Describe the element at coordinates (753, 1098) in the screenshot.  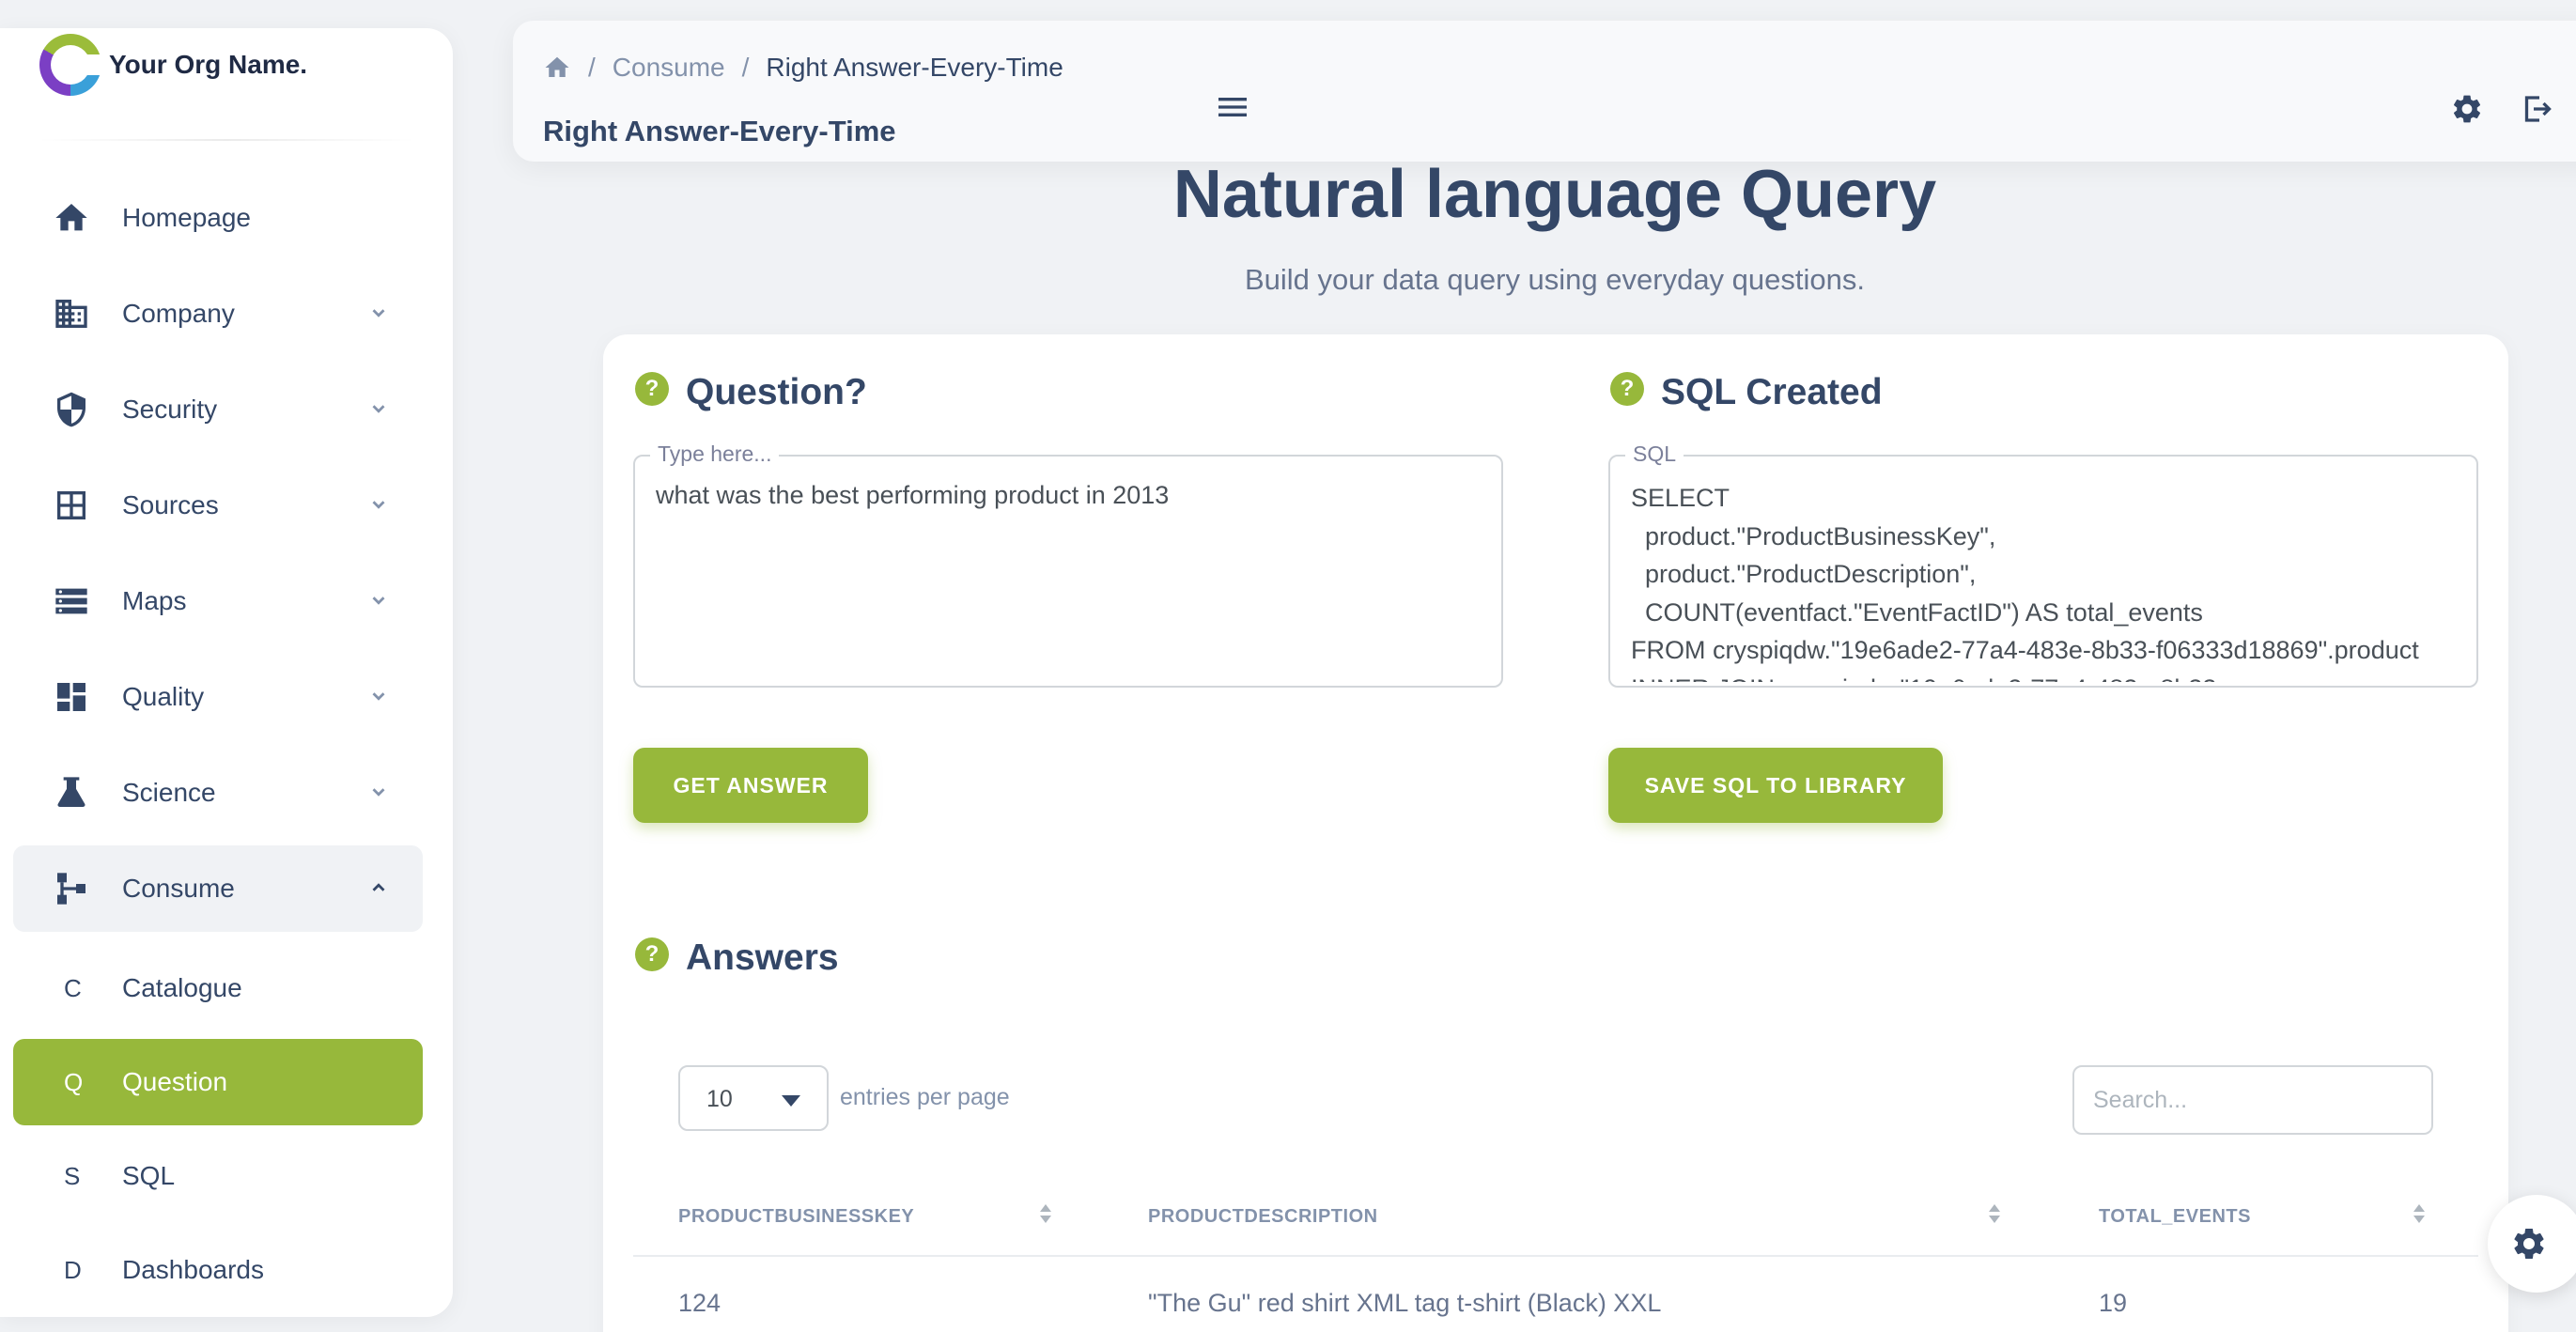
I see `entries-per-page-select: 10` at that location.